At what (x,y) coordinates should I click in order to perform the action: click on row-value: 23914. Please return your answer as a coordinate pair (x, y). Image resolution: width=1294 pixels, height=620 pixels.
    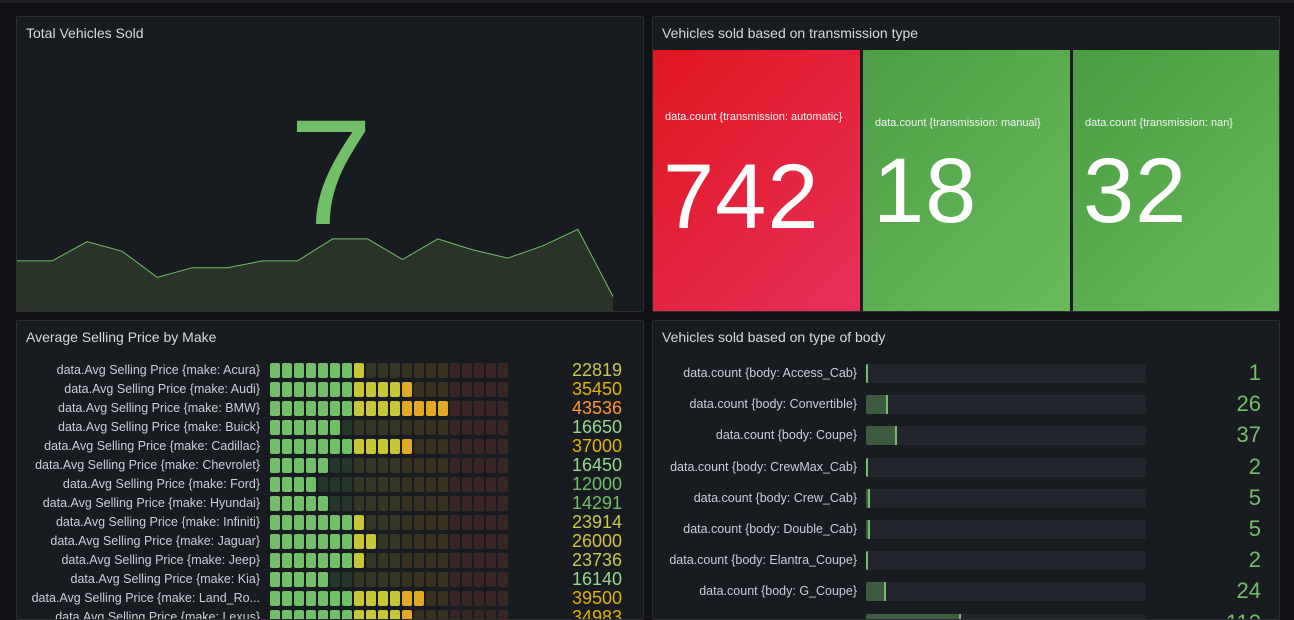
    Looking at the image, I should click on (596, 522).